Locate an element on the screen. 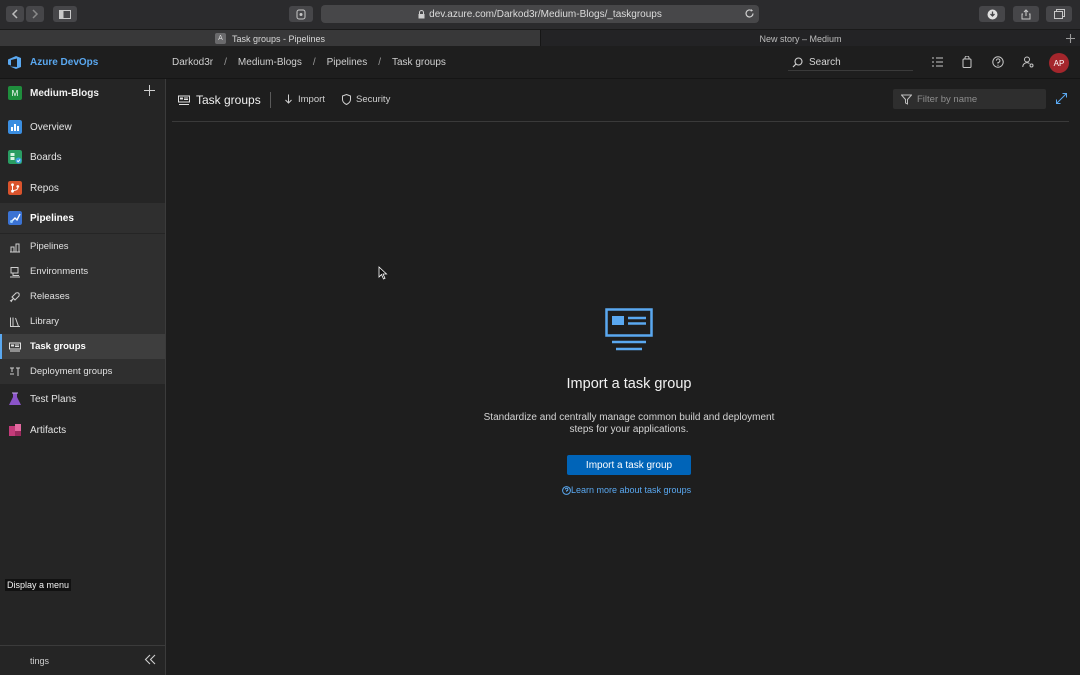 The width and height of the screenshot is (1080, 675). shield-icon is located at coordinates (301, 14).